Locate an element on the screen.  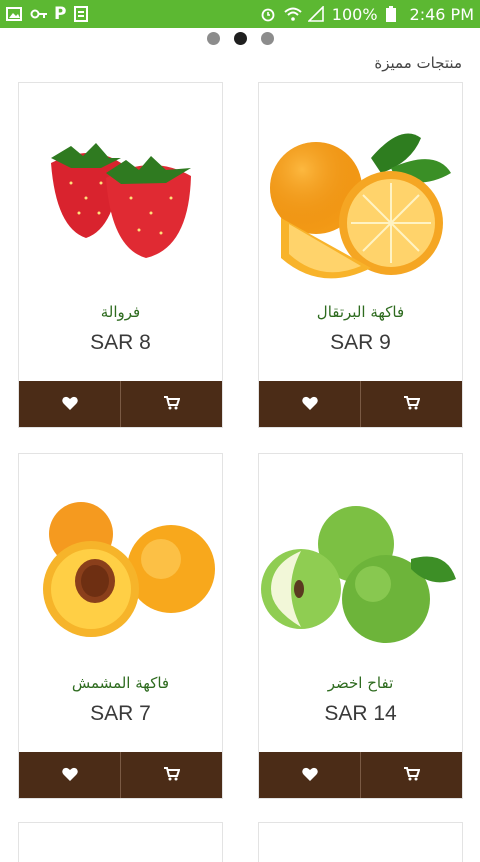
key-icon is located at coordinates (38, 14).